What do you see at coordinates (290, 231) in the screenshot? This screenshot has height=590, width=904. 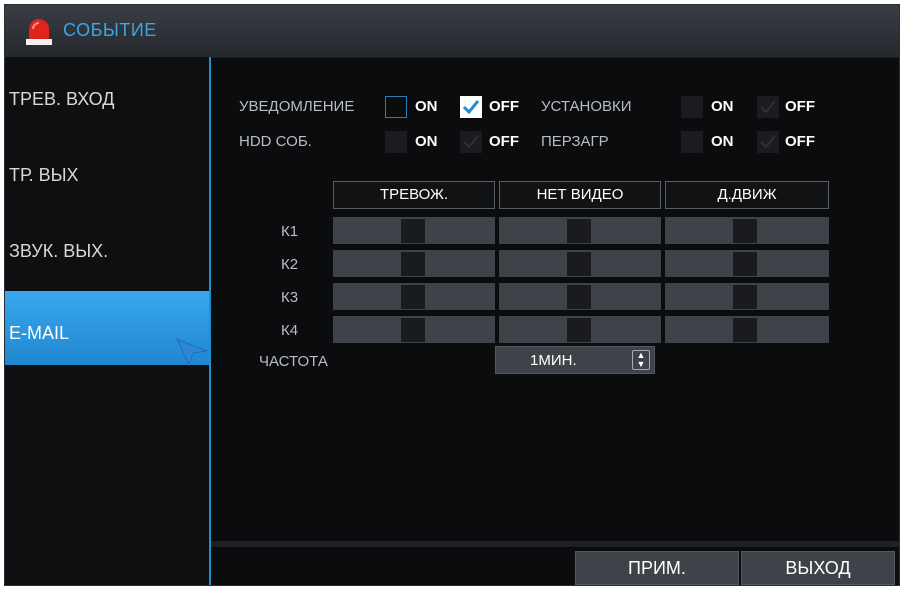 I see `row-label-k1: К1` at bounding box center [290, 231].